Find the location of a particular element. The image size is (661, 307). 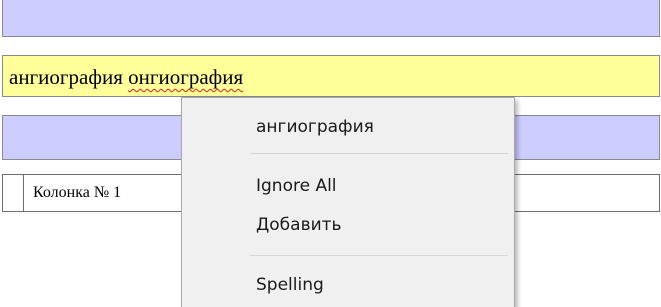

menu-item-spelling: Spelling is located at coordinates (290, 285).